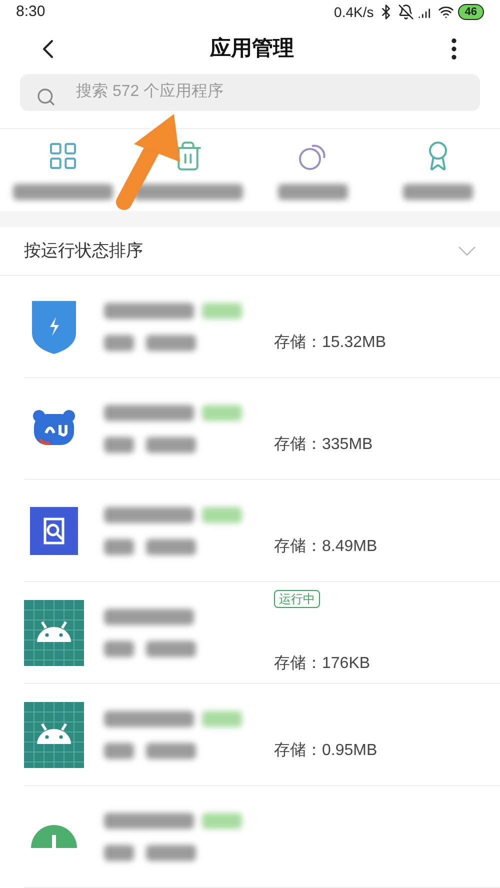 This screenshot has height=888, width=500. Describe the element at coordinates (54, 530) in the screenshot. I see `document-search-icon` at that location.